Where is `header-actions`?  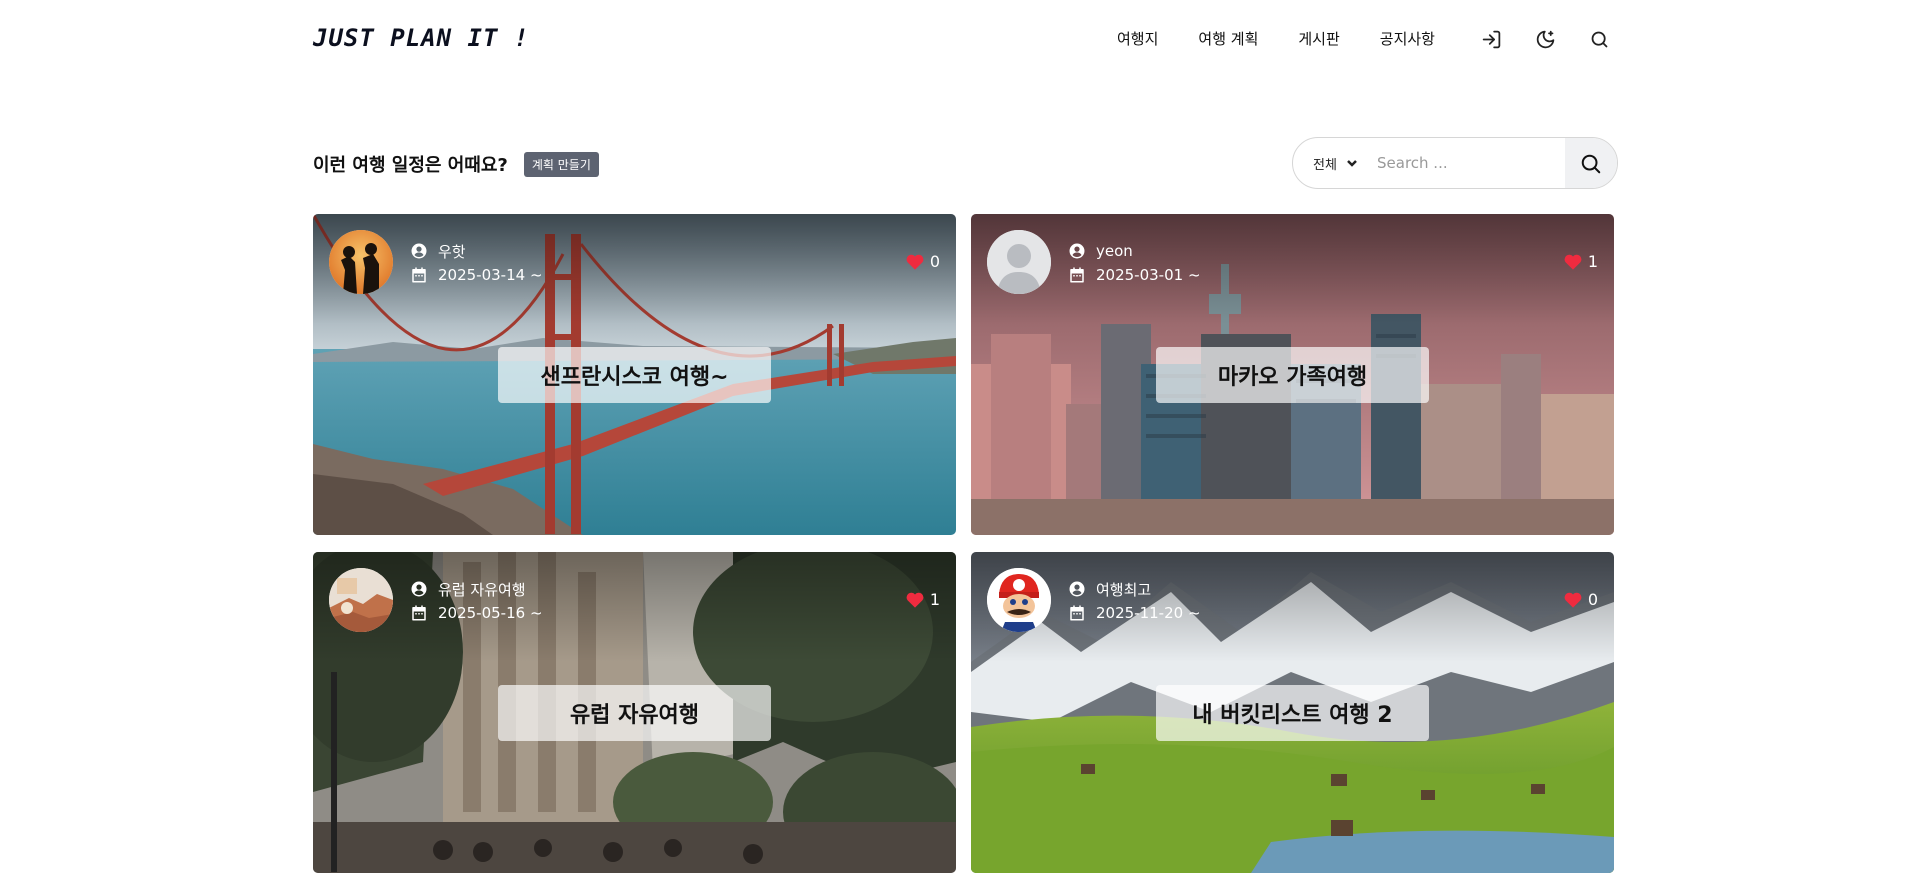
header-actions is located at coordinates (1545, 39).